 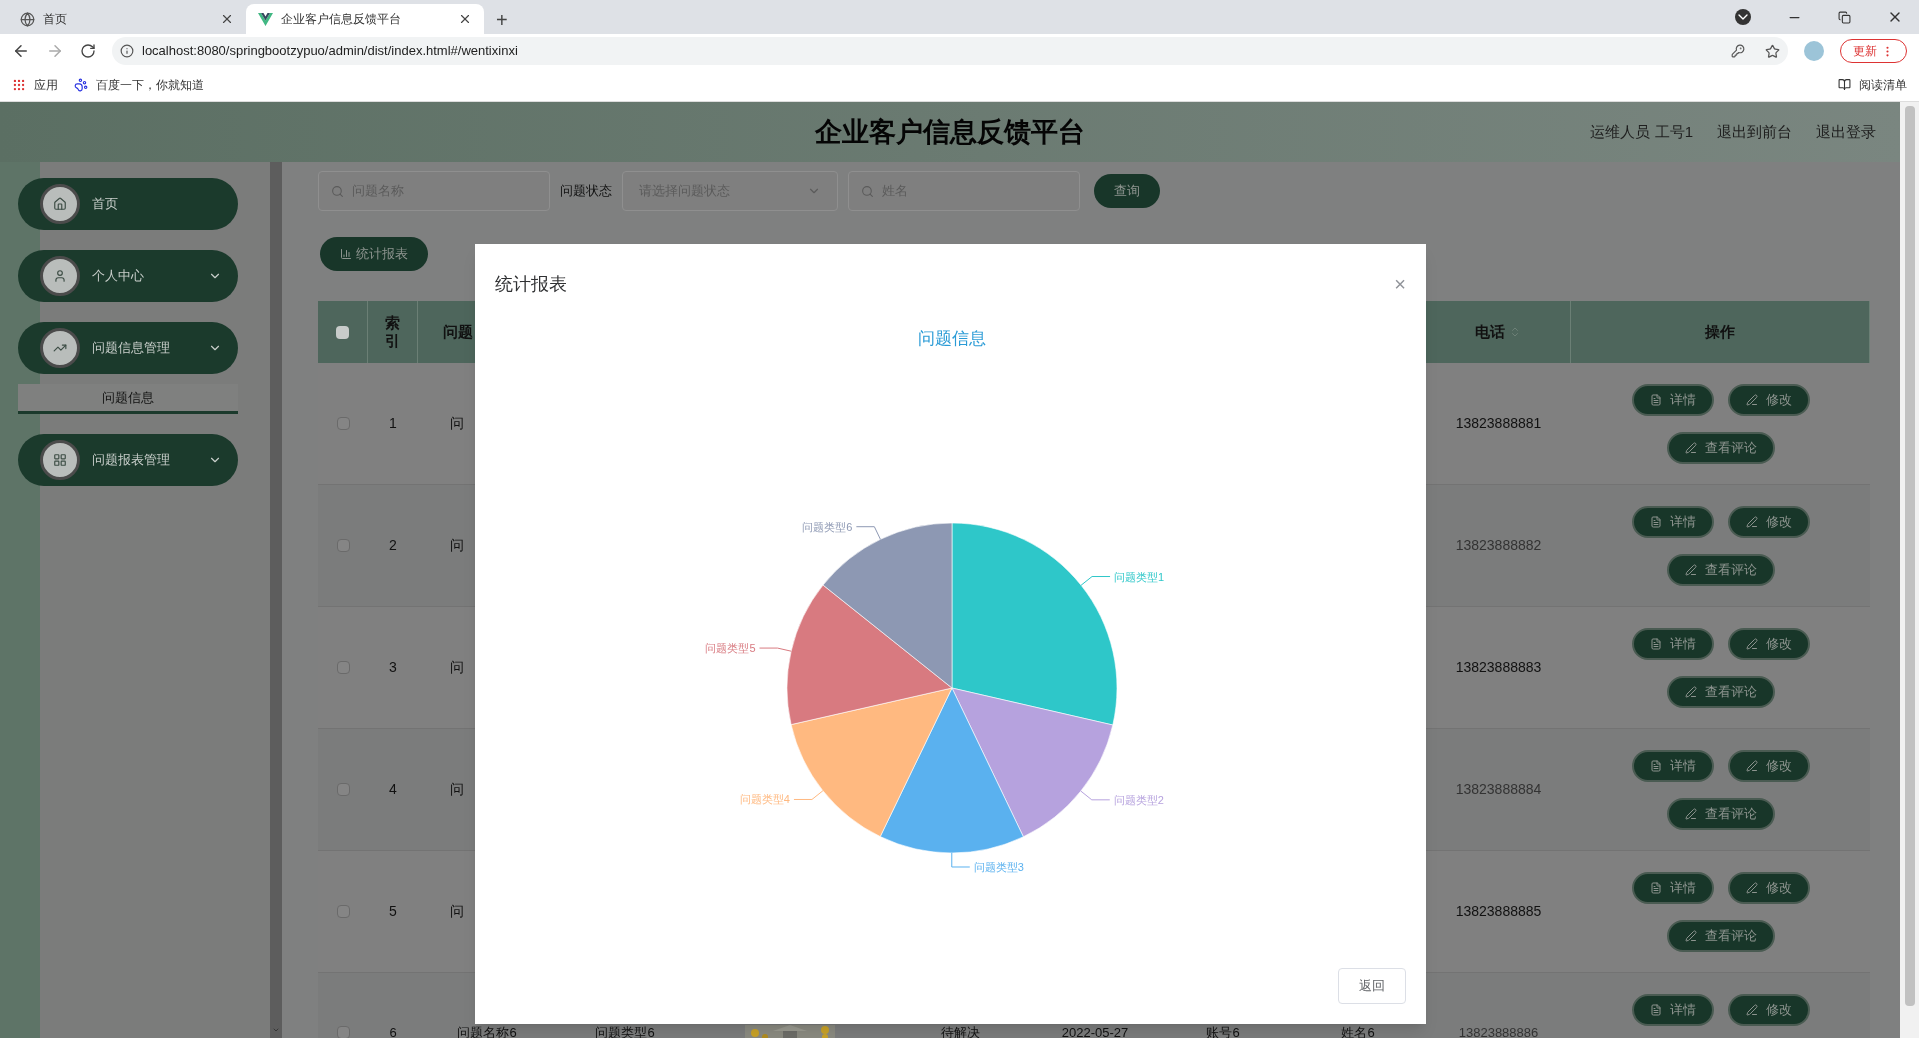 I want to click on profile-avatar, so click(x=1814, y=51).